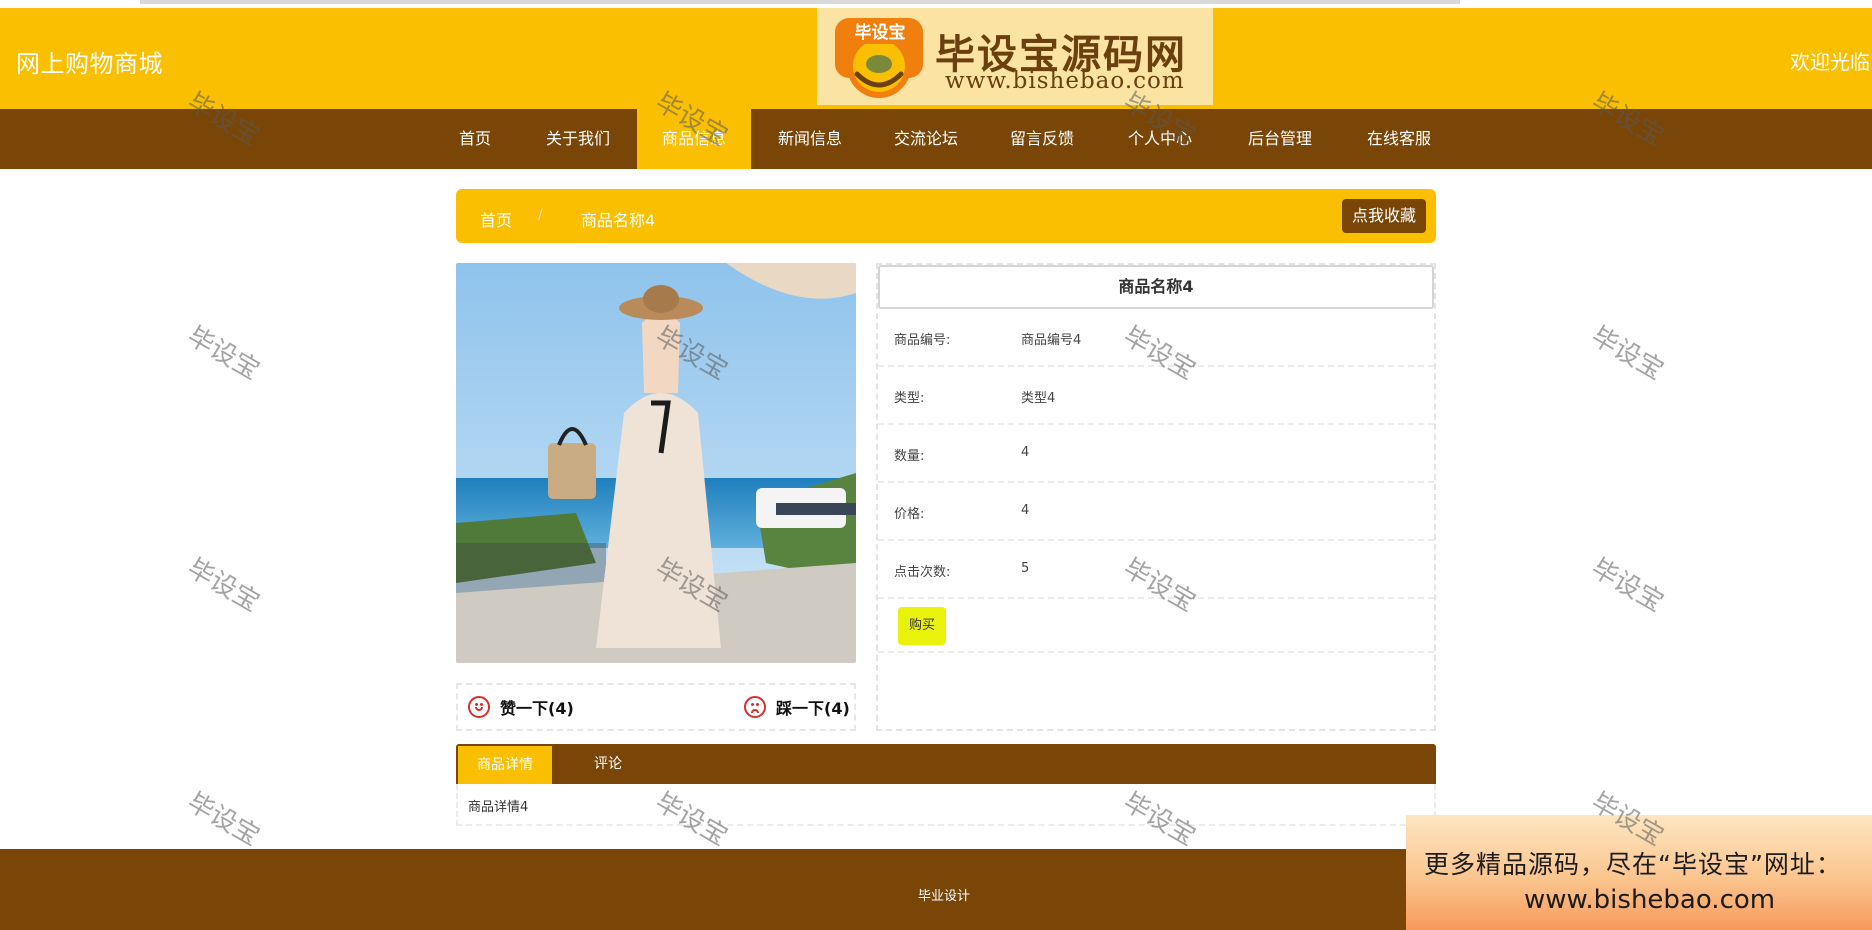 The height and width of the screenshot is (930, 1872). What do you see at coordinates (1280, 139) in the screenshot?
I see `nav-item-admin: 后台管理` at bounding box center [1280, 139].